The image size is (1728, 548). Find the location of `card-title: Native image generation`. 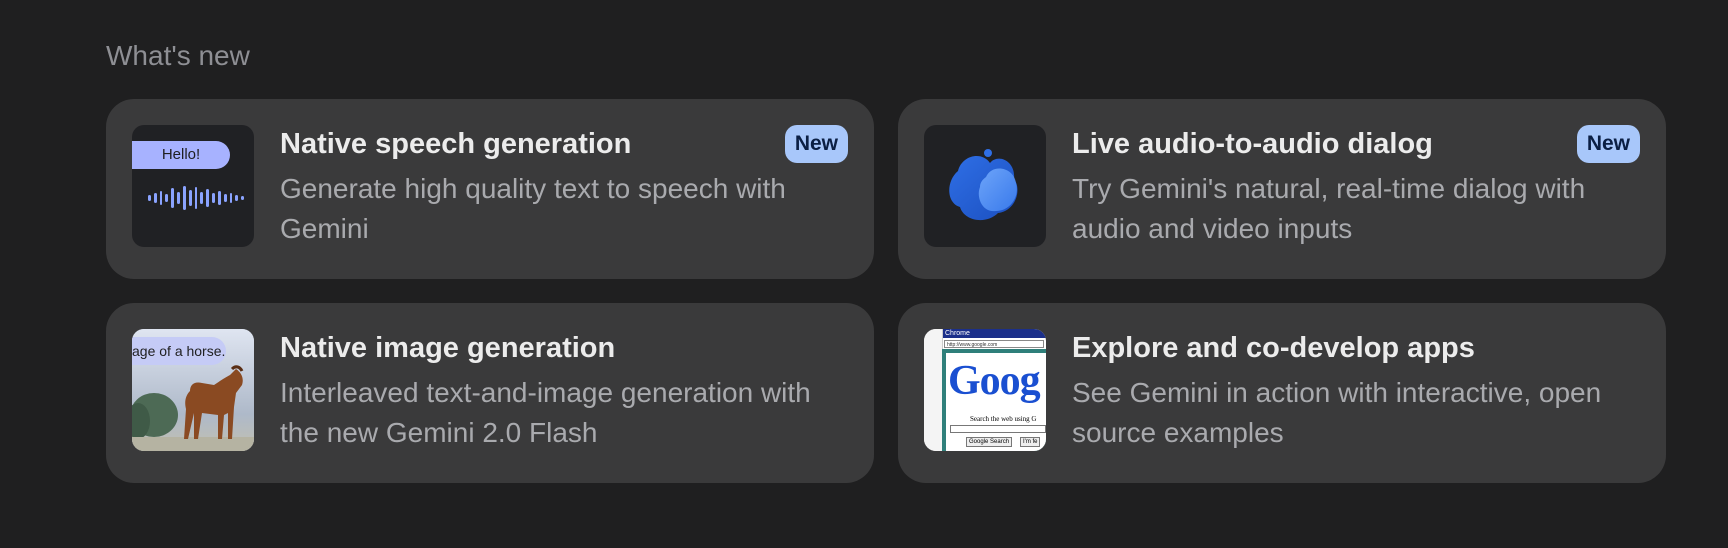

card-title: Native image generation is located at coordinates (448, 348).